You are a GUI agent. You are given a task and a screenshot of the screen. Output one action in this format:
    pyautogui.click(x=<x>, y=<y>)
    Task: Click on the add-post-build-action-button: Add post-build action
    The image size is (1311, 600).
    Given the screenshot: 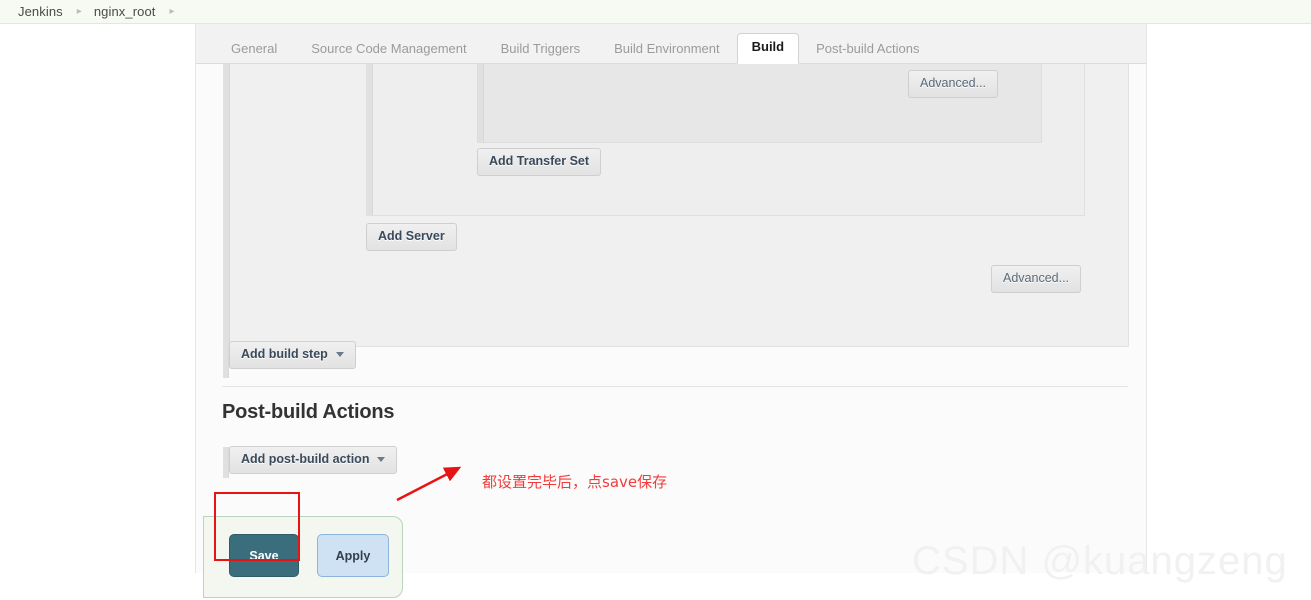 What is the action you would take?
    pyautogui.click(x=313, y=460)
    